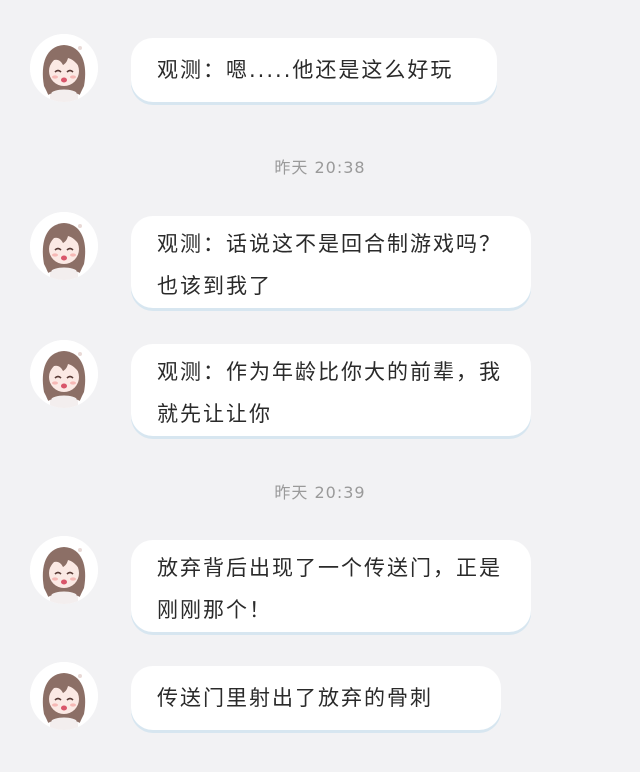 The height and width of the screenshot is (772, 640). What do you see at coordinates (320, 167) in the screenshot?
I see `timestamp: 昨天 20:38` at bounding box center [320, 167].